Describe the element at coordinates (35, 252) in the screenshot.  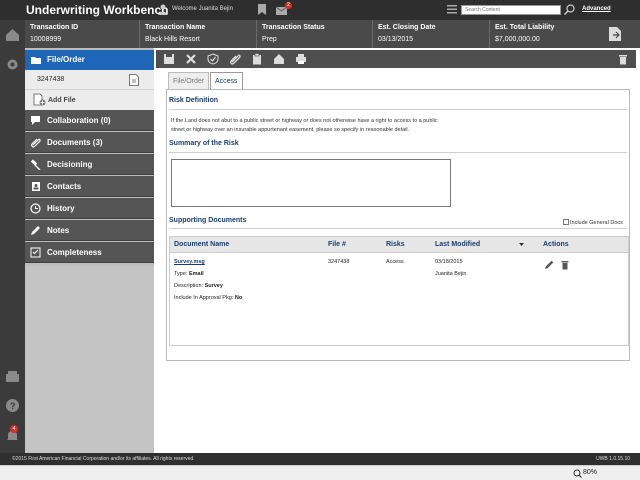
I see `checklist-icon` at that location.